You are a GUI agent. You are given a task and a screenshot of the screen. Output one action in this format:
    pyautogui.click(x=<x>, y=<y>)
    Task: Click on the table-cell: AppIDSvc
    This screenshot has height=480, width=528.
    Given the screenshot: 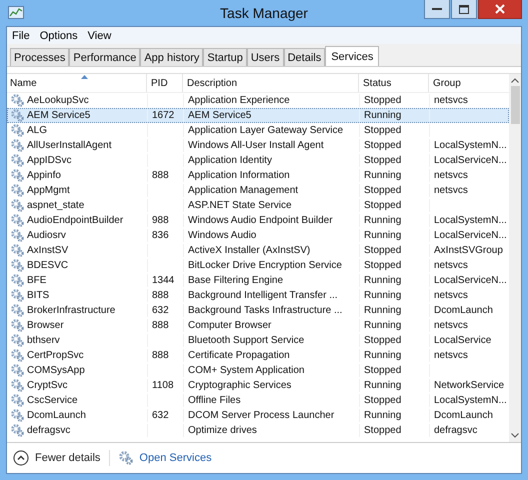 What is the action you would take?
    pyautogui.click(x=49, y=160)
    